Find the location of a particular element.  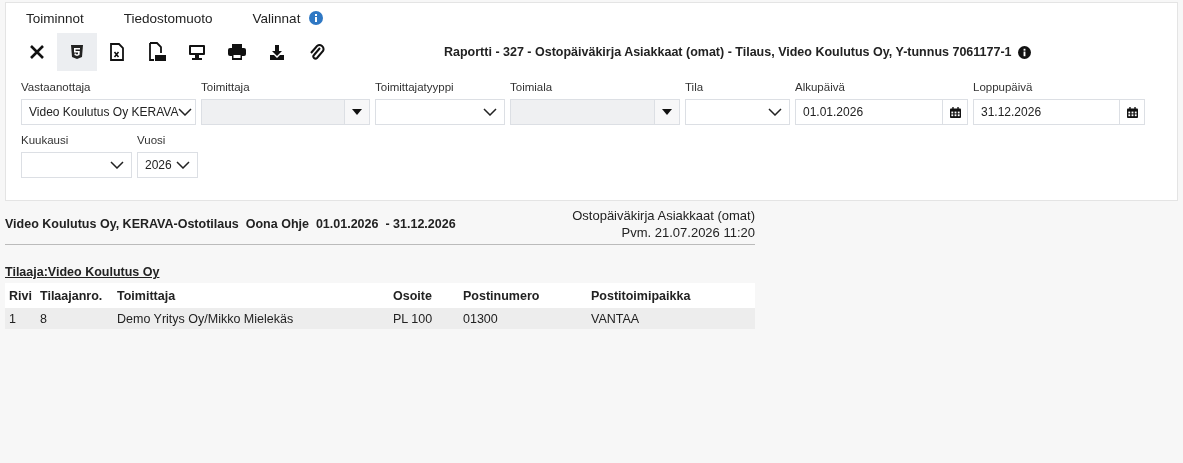

html5-icon is located at coordinates (77, 52).